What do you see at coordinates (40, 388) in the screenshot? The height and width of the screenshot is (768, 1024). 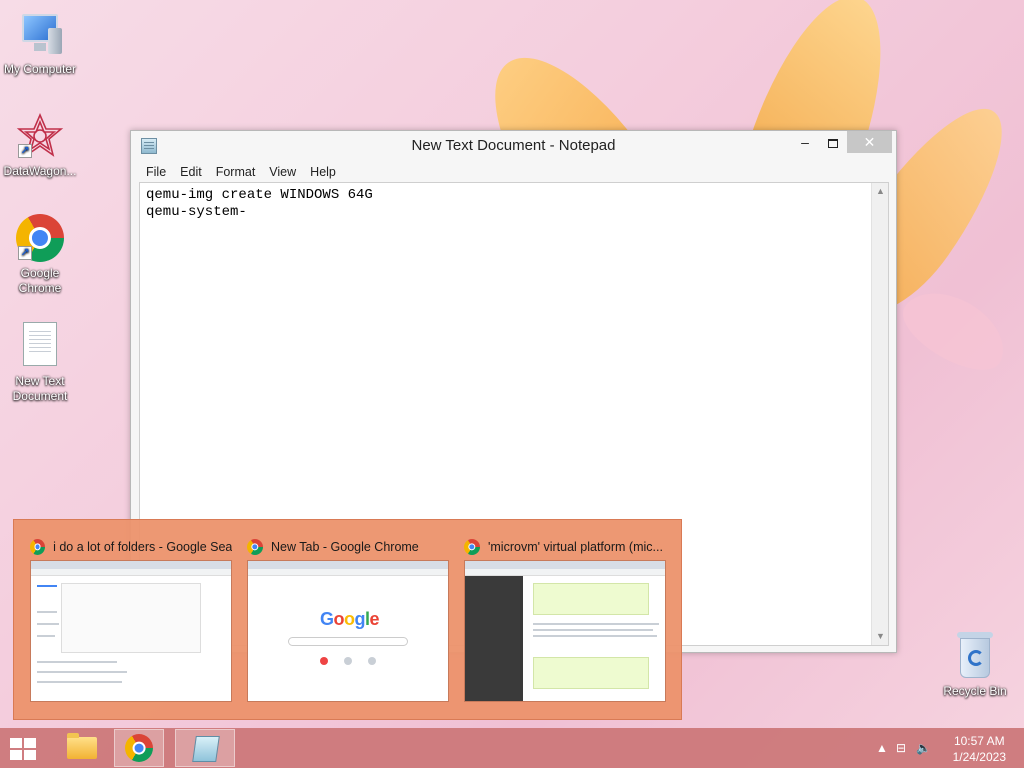 I see `desktop-icon-label: New Text Document` at bounding box center [40, 388].